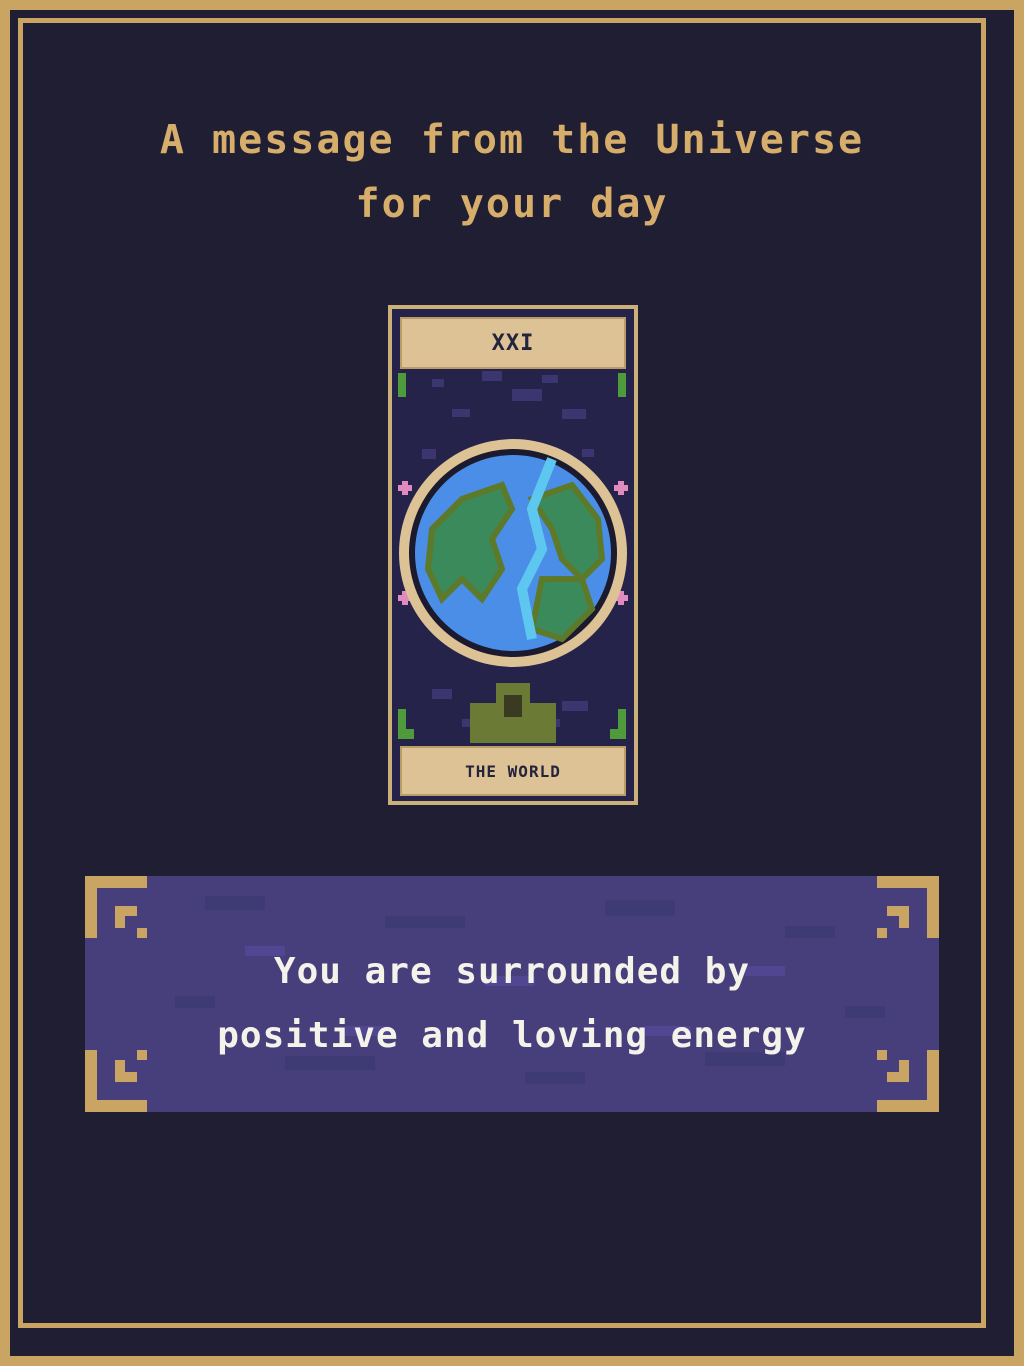 The height and width of the screenshot is (1366, 1024). Describe the element at coordinates (512, 172) in the screenshot. I see `page-title: A message from the Universe for your day` at that location.